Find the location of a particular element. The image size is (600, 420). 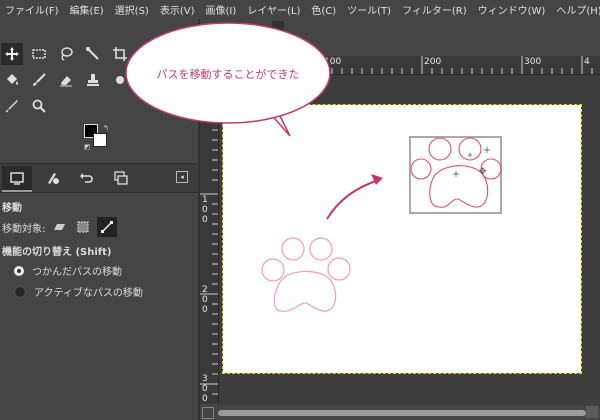

swap-colors-icon: ↰ is located at coordinates (106, 128).